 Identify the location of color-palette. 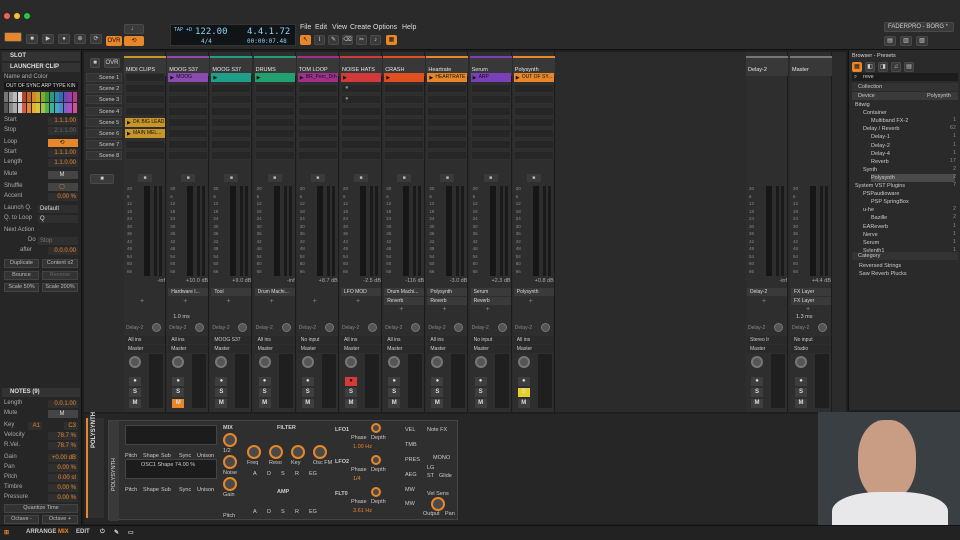
(41, 103).